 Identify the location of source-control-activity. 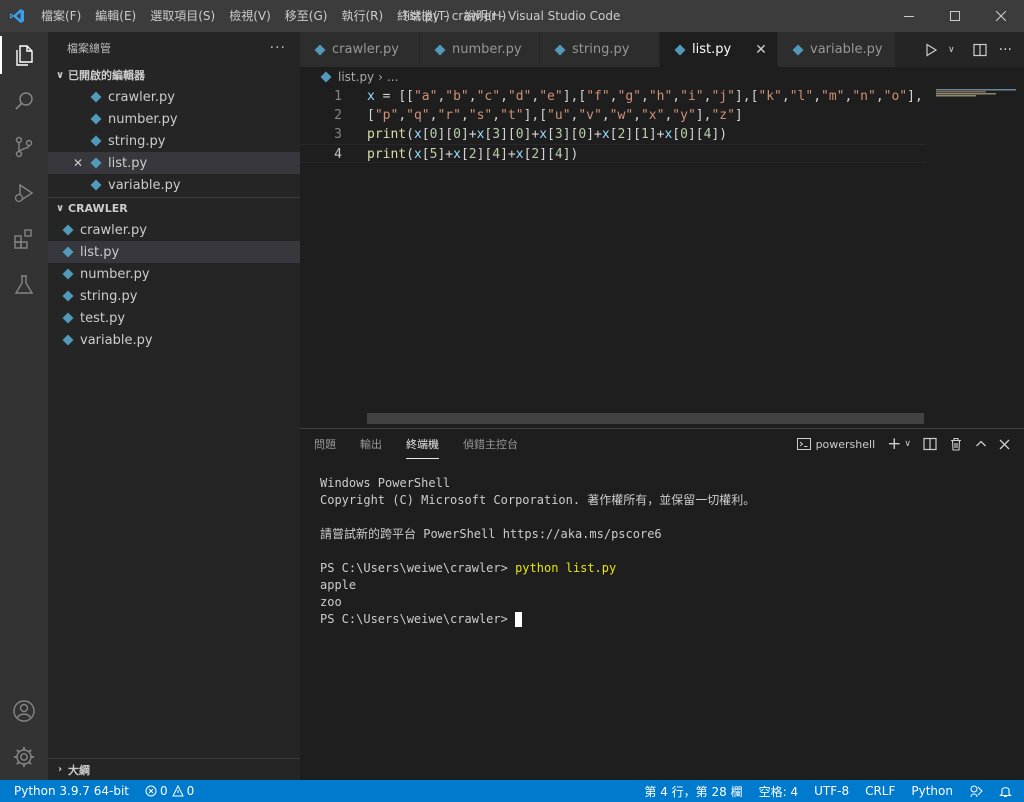
(24, 147).